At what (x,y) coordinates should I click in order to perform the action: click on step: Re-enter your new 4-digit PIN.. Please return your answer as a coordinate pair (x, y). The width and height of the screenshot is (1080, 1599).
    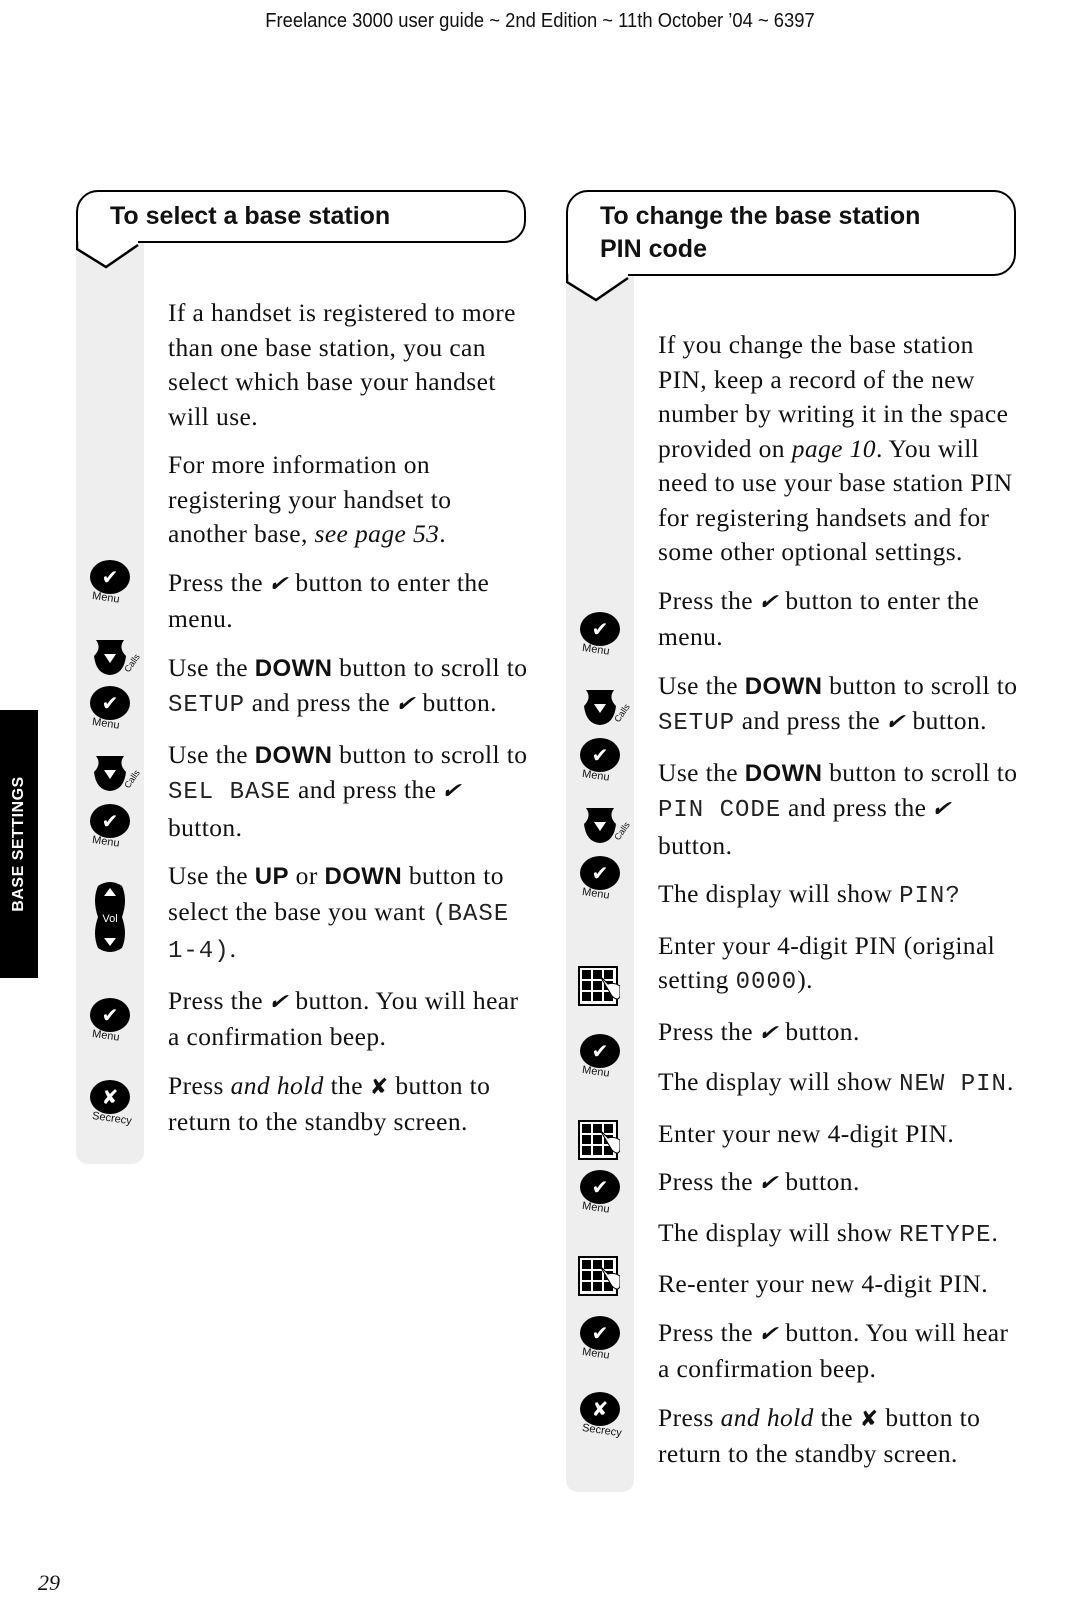
    Looking at the image, I should click on (823, 1283).